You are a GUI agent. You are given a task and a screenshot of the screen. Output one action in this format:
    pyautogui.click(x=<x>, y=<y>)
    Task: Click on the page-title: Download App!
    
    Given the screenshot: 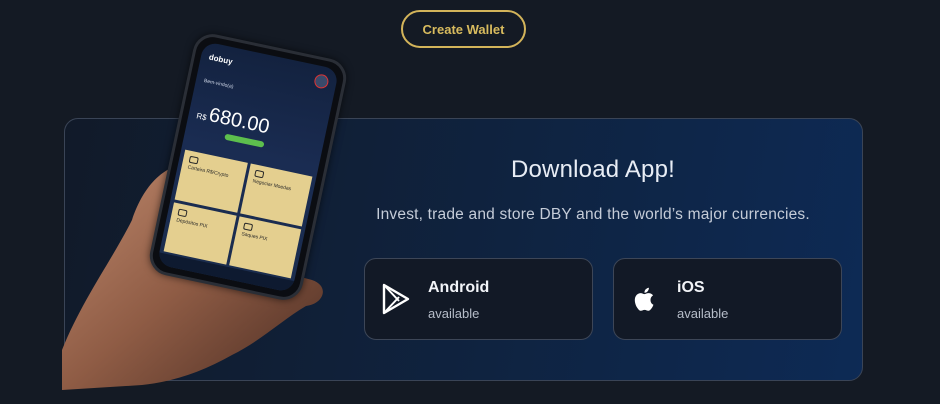 What is the action you would take?
    pyautogui.click(x=593, y=169)
    